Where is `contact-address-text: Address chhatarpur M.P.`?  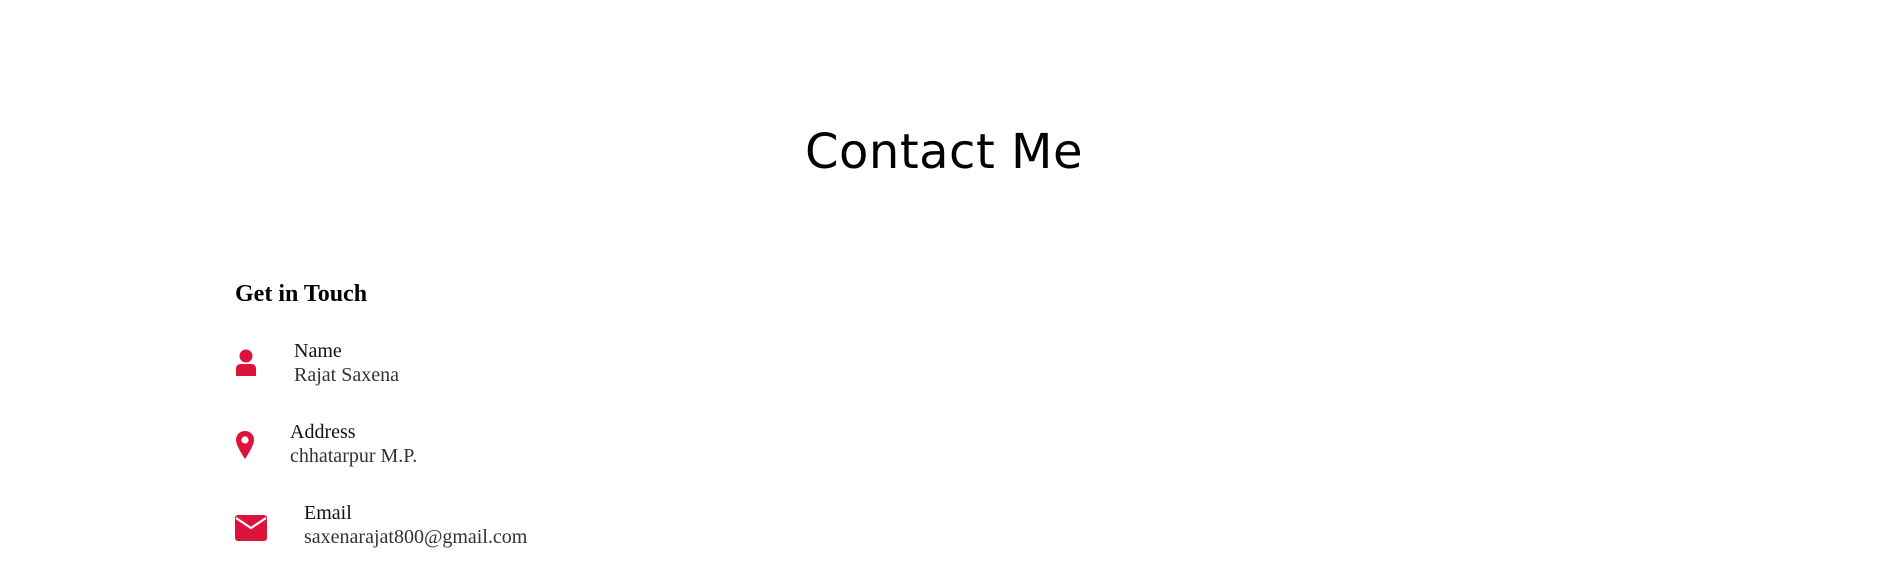 contact-address-text: Address chhatarpur M.P. is located at coordinates (353, 444).